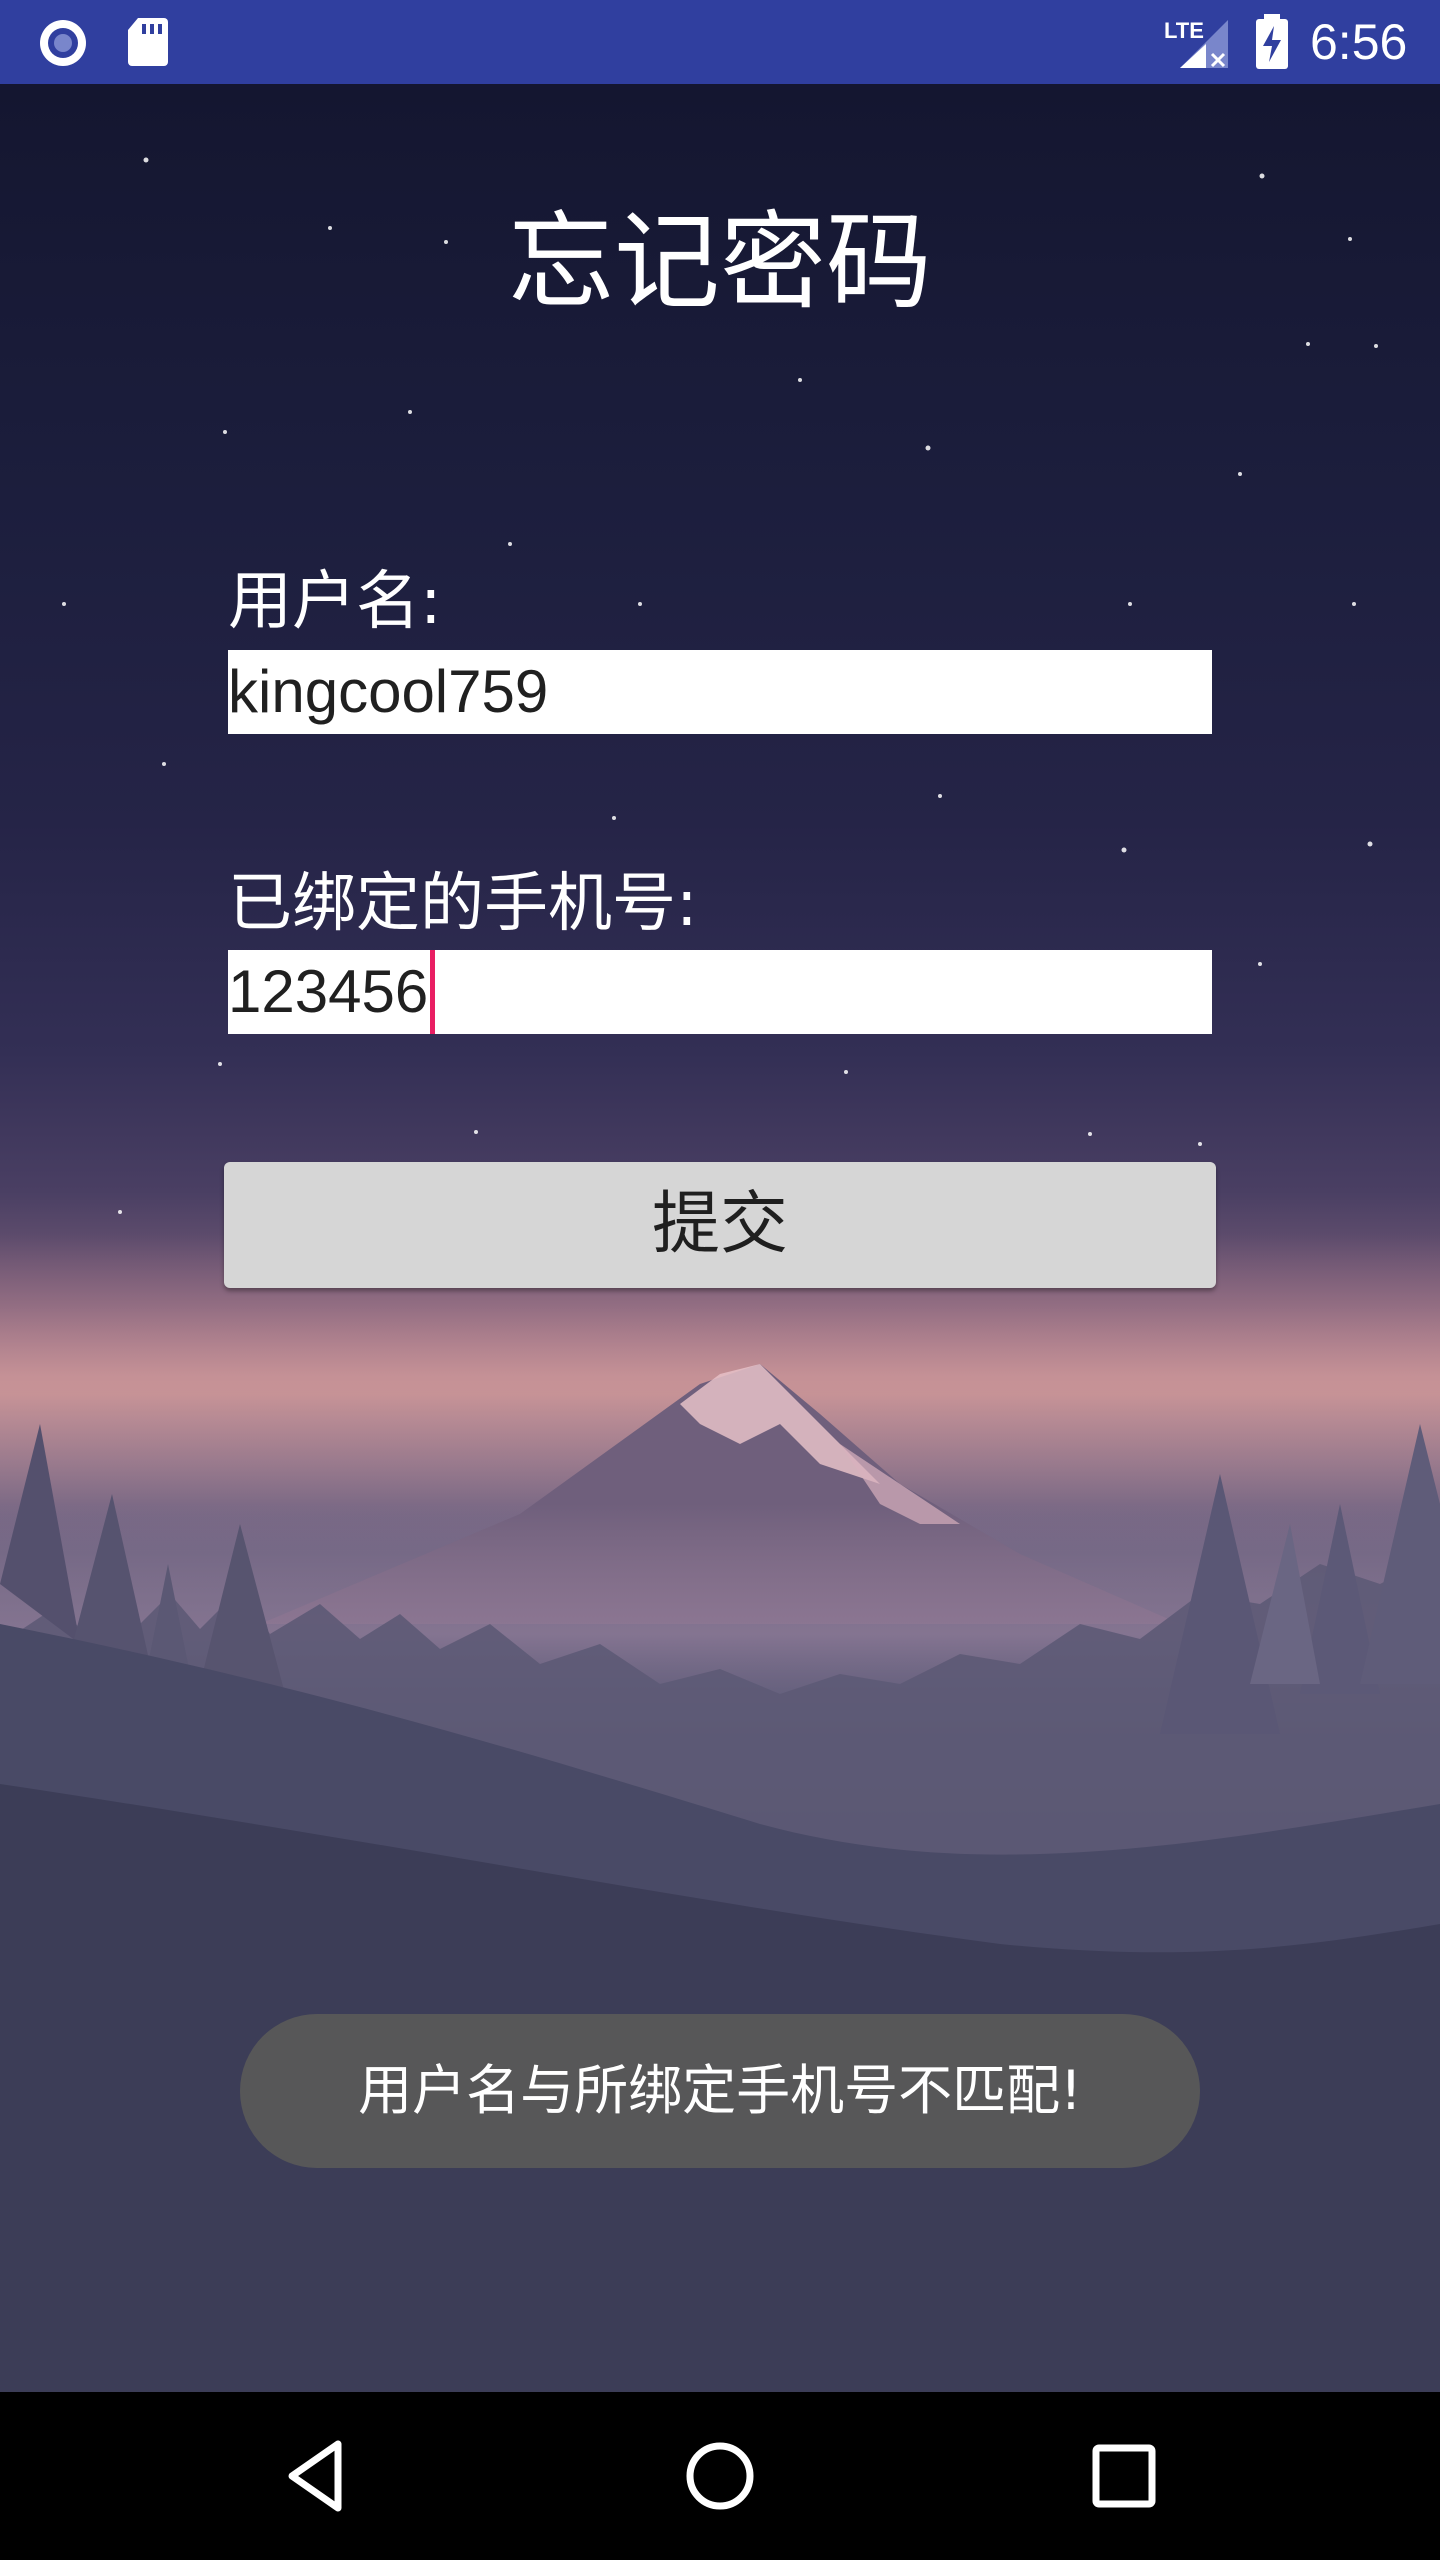 This screenshot has height=2560, width=1440. What do you see at coordinates (1184, 30) in the screenshot?
I see `svg-text: LTE` at bounding box center [1184, 30].